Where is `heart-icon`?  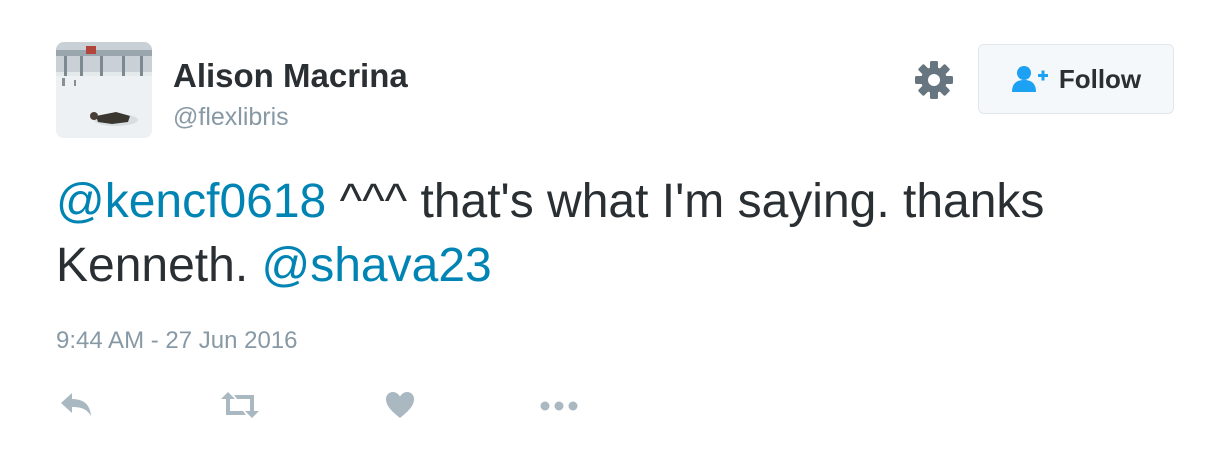 heart-icon is located at coordinates (400, 405).